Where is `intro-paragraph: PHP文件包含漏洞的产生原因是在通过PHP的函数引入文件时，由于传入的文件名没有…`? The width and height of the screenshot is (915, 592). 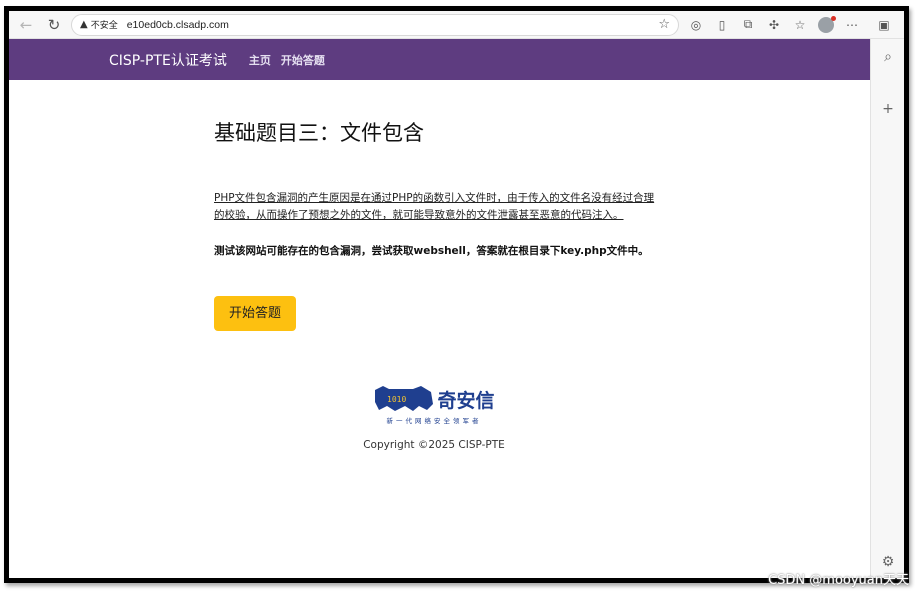
intro-paragraph: PHP文件包含漏洞的产生原因是在通过PHP的函数引入文件时，由于传入的文件名没有… is located at coordinates (434, 206).